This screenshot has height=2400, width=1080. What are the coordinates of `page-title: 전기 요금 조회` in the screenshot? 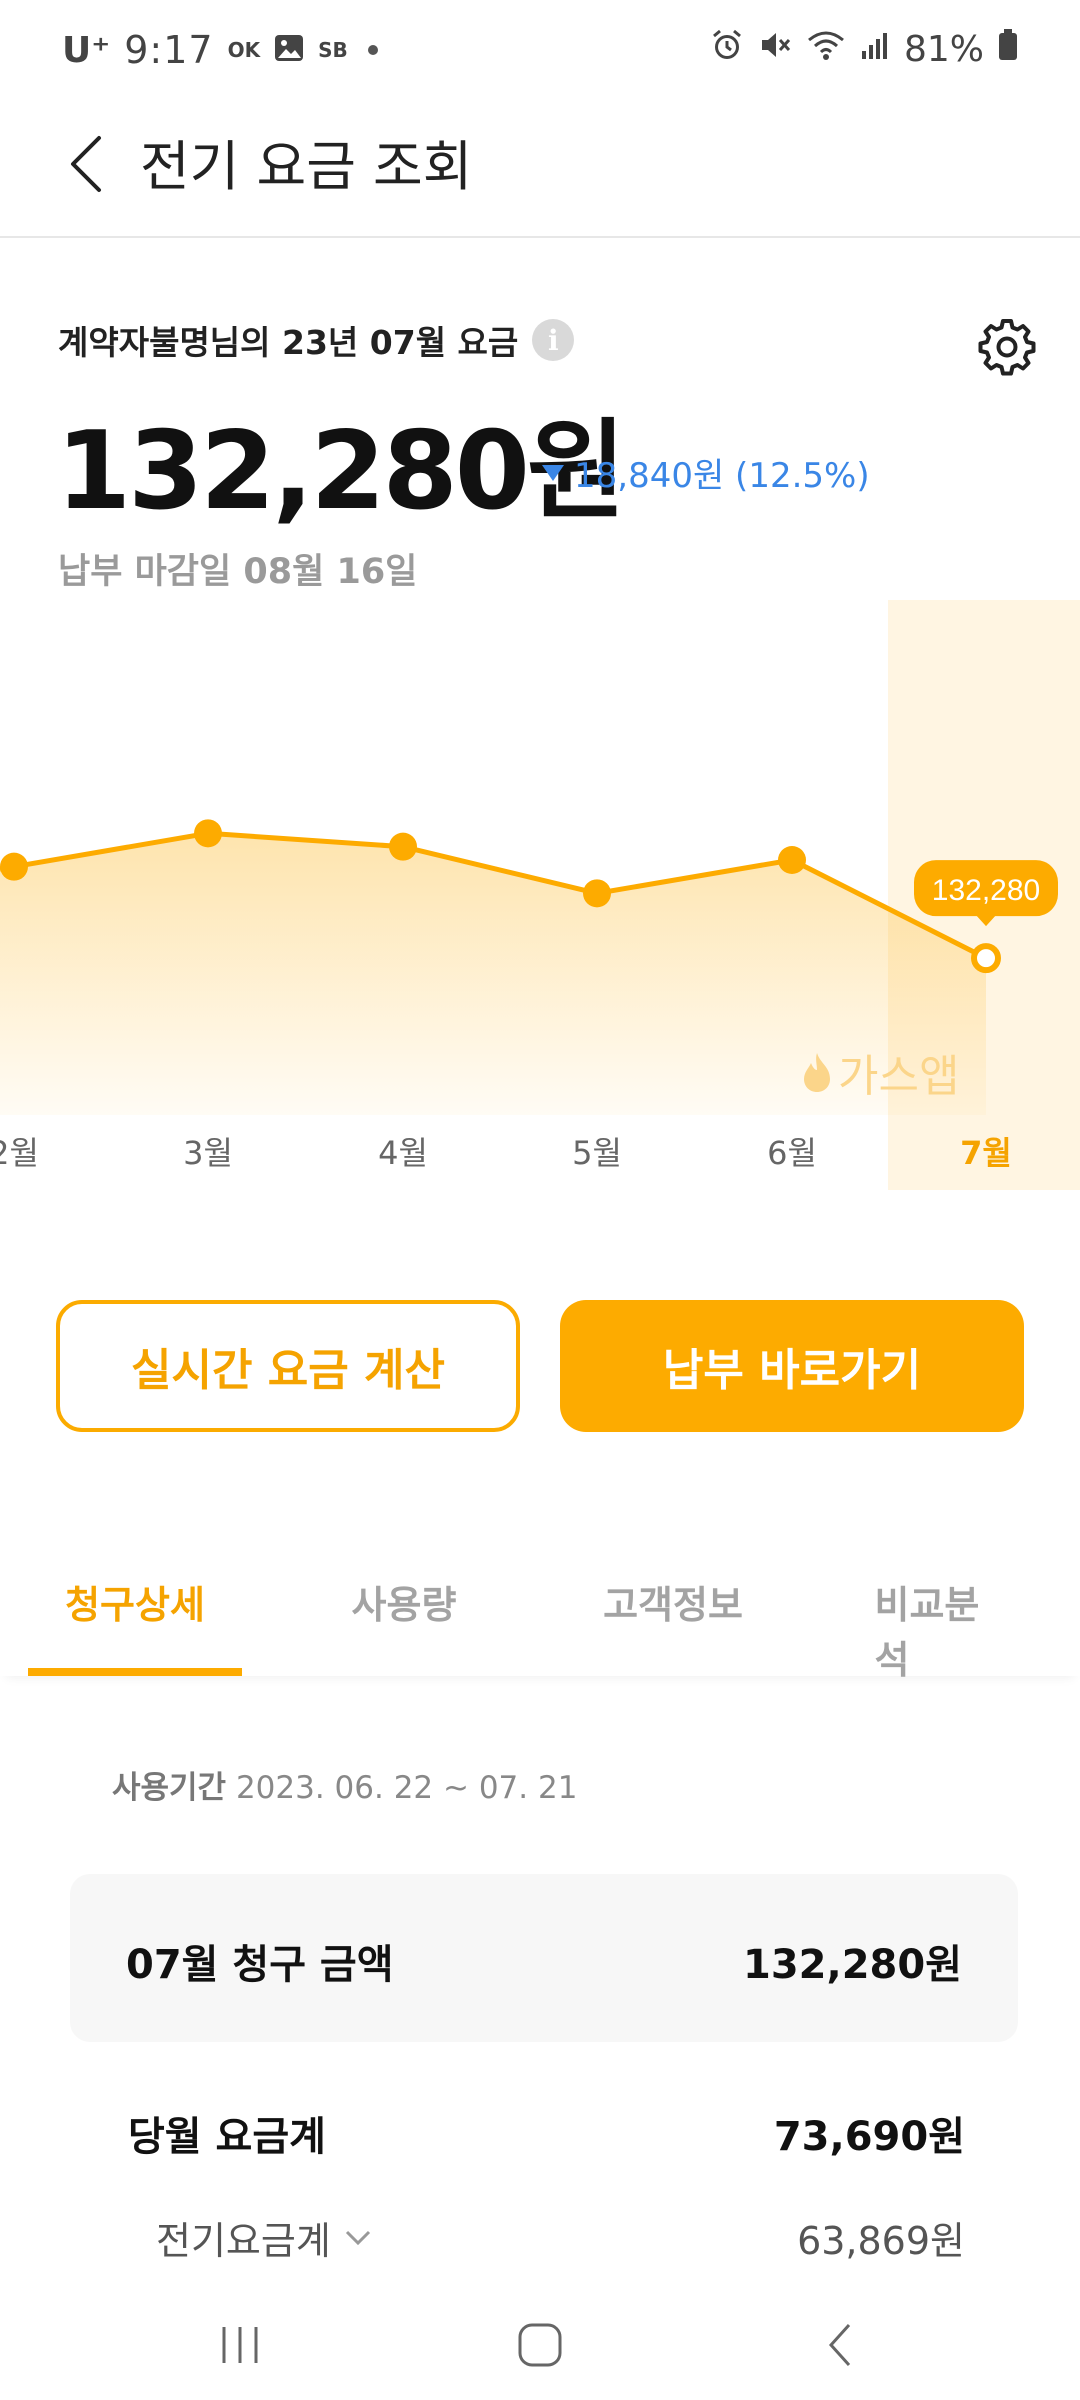 It's located at (306, 166).